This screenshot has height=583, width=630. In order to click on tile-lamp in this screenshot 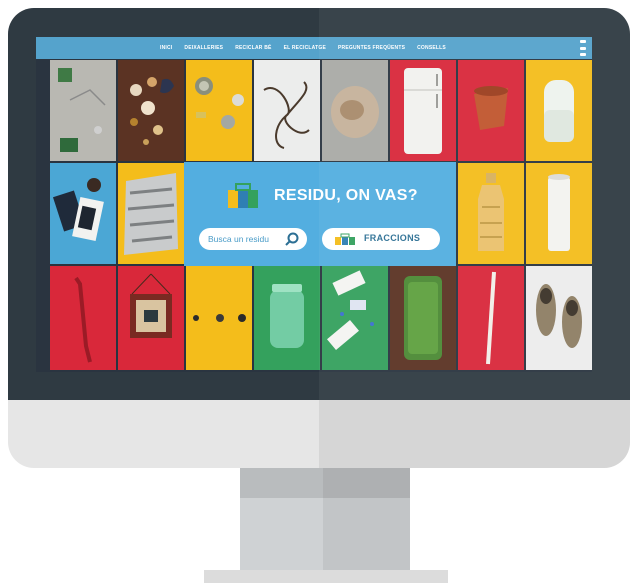, I will do `click(559, 110)`.